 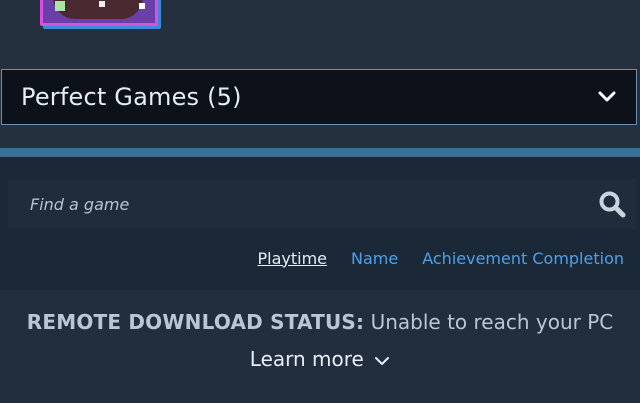 I want to click on sort-options: Playtime Name Achievement Completion, so click(x=320, y=258).